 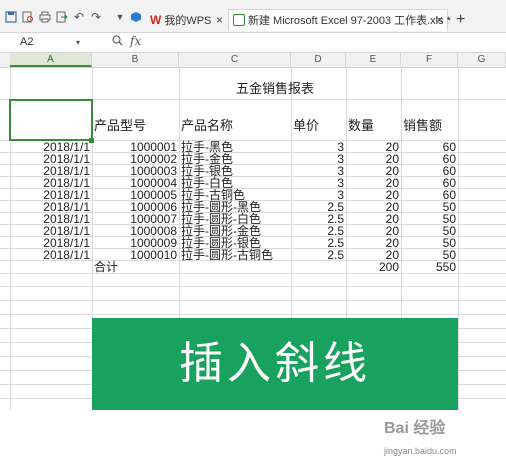 What do you see at coordinates (120, 125) in the screenshot?
I see `header-model: 产品型号` at bounding box center [120, 125].